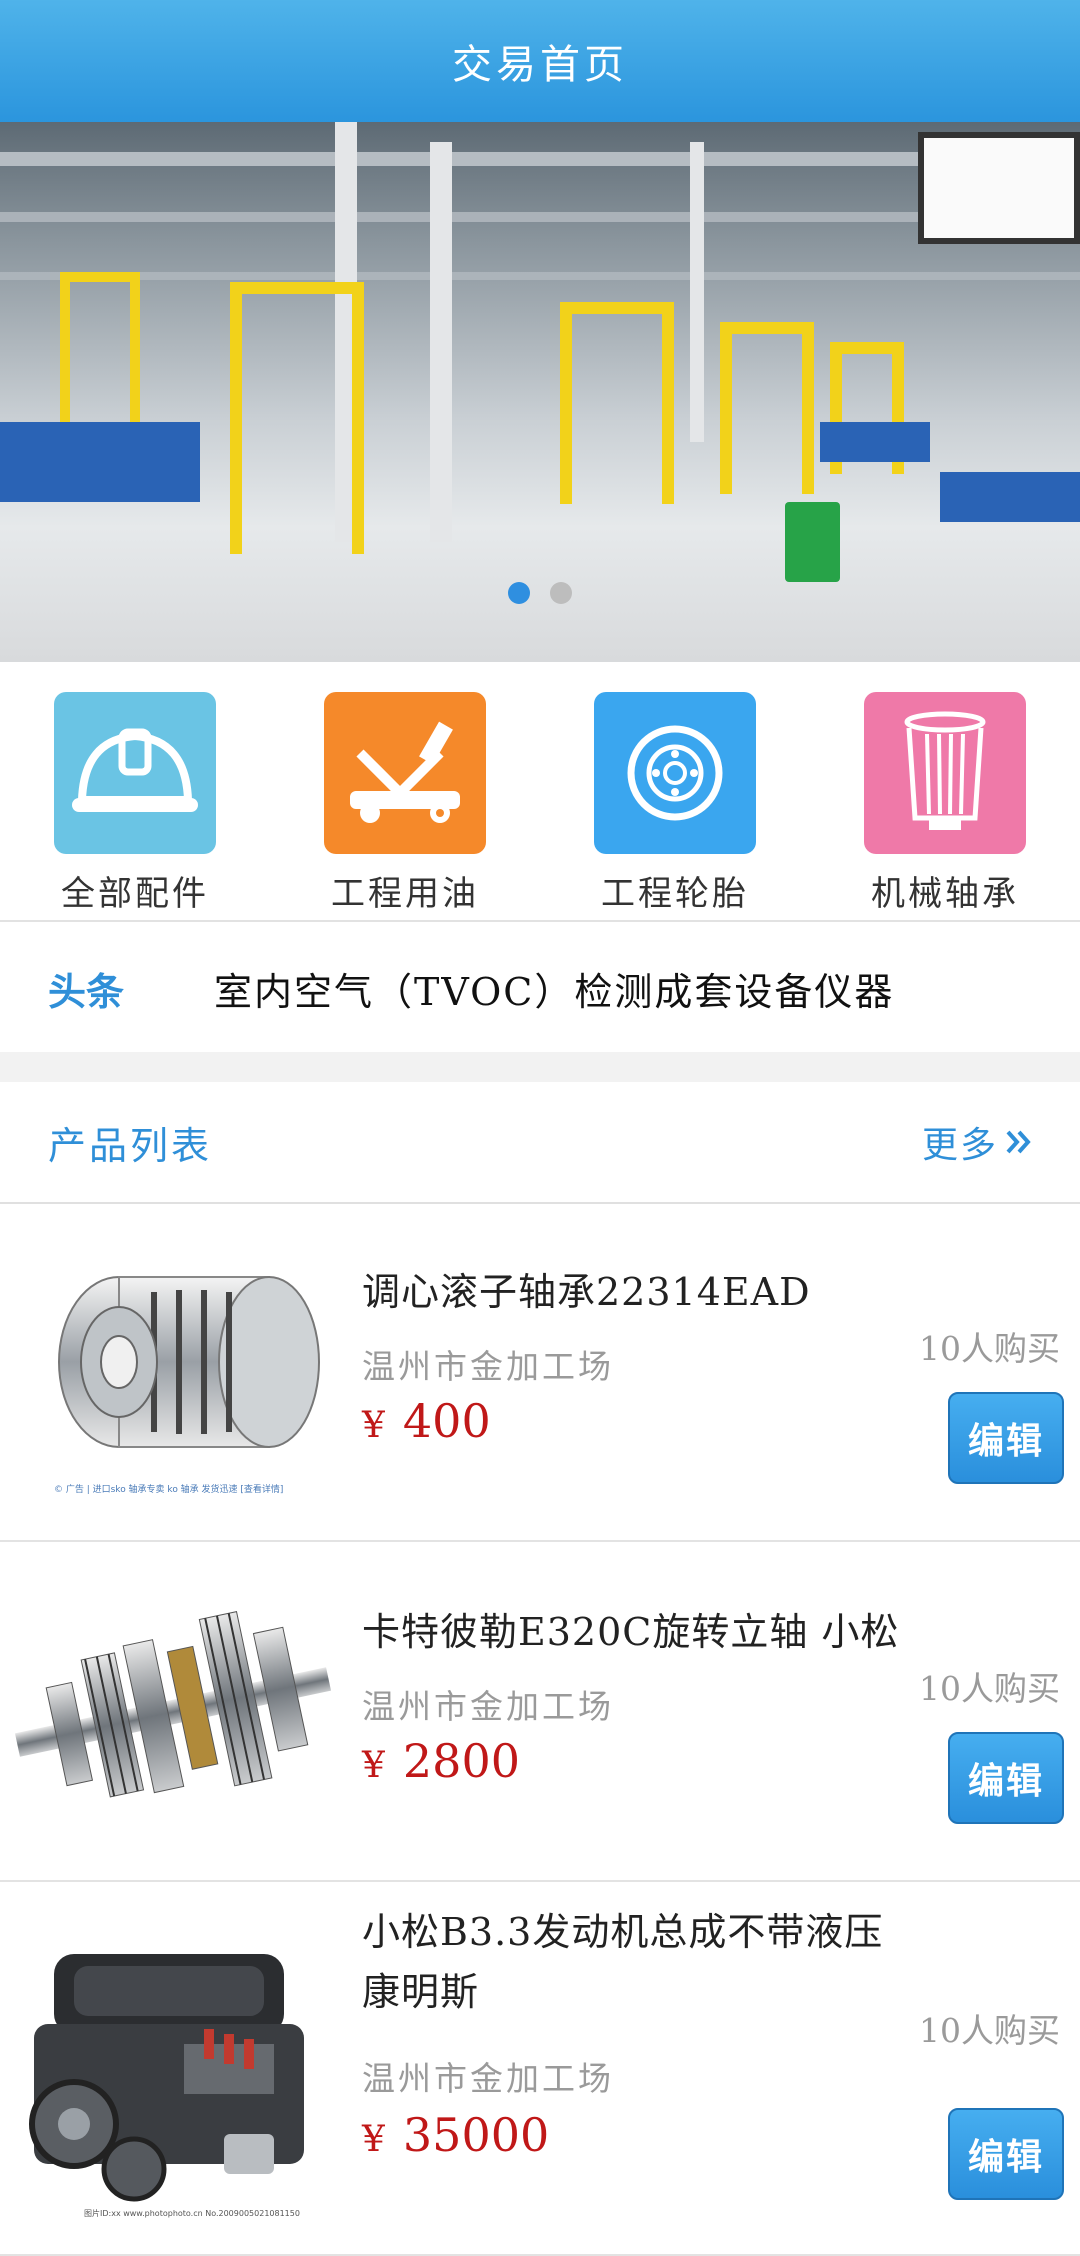  What do you see at coordinates (135, 773) in the screenshot?
I see `helmet-icon` at bounding box center [135, 773].